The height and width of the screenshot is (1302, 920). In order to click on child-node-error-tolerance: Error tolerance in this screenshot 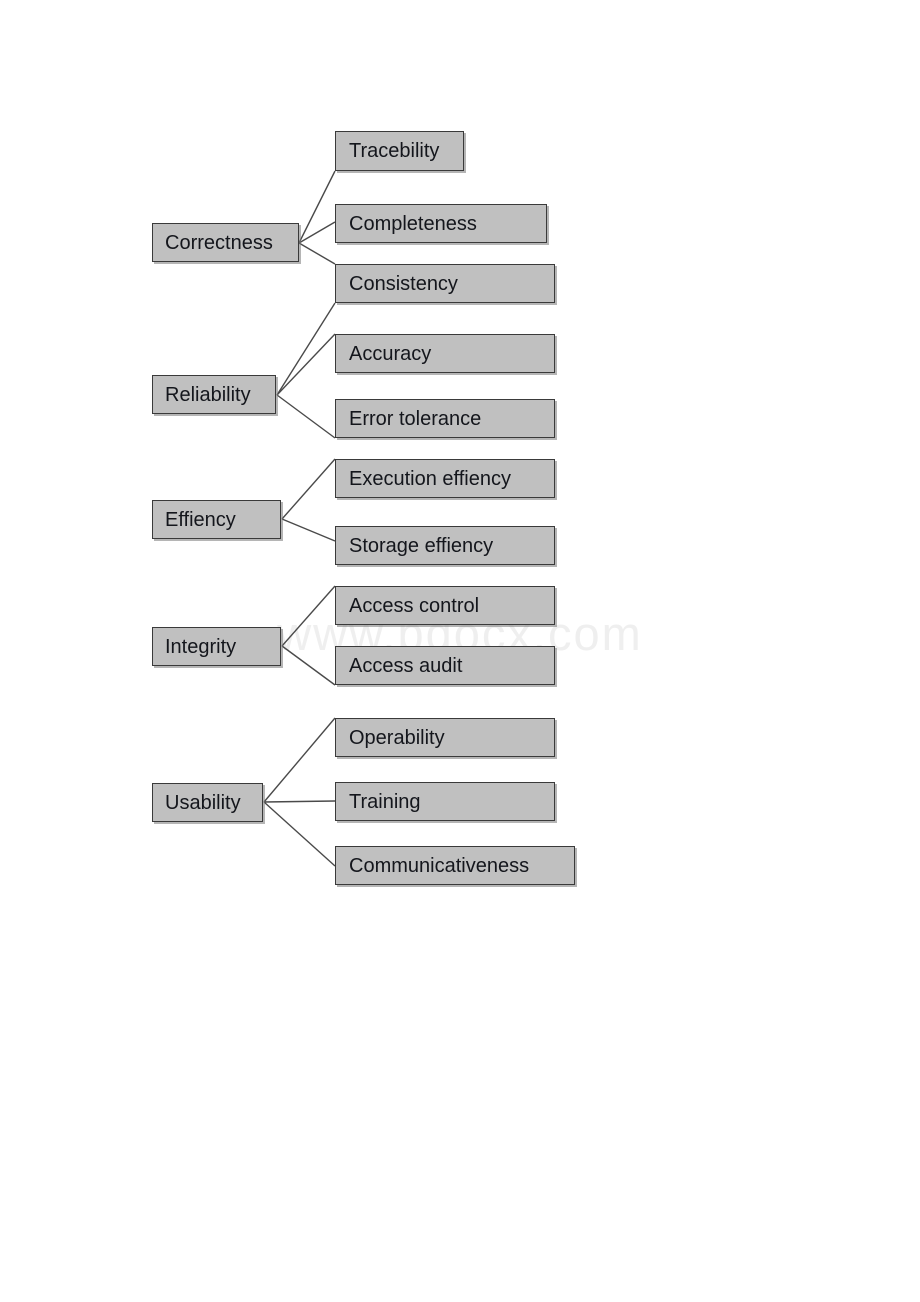, I will do `click(445, 418)`.